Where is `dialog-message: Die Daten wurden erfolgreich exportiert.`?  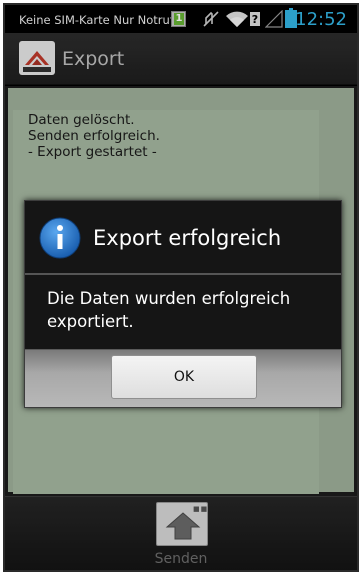
dialog-message: Die Daten wurden erfolgreich exportiert. is located at coordinates (169, 310).